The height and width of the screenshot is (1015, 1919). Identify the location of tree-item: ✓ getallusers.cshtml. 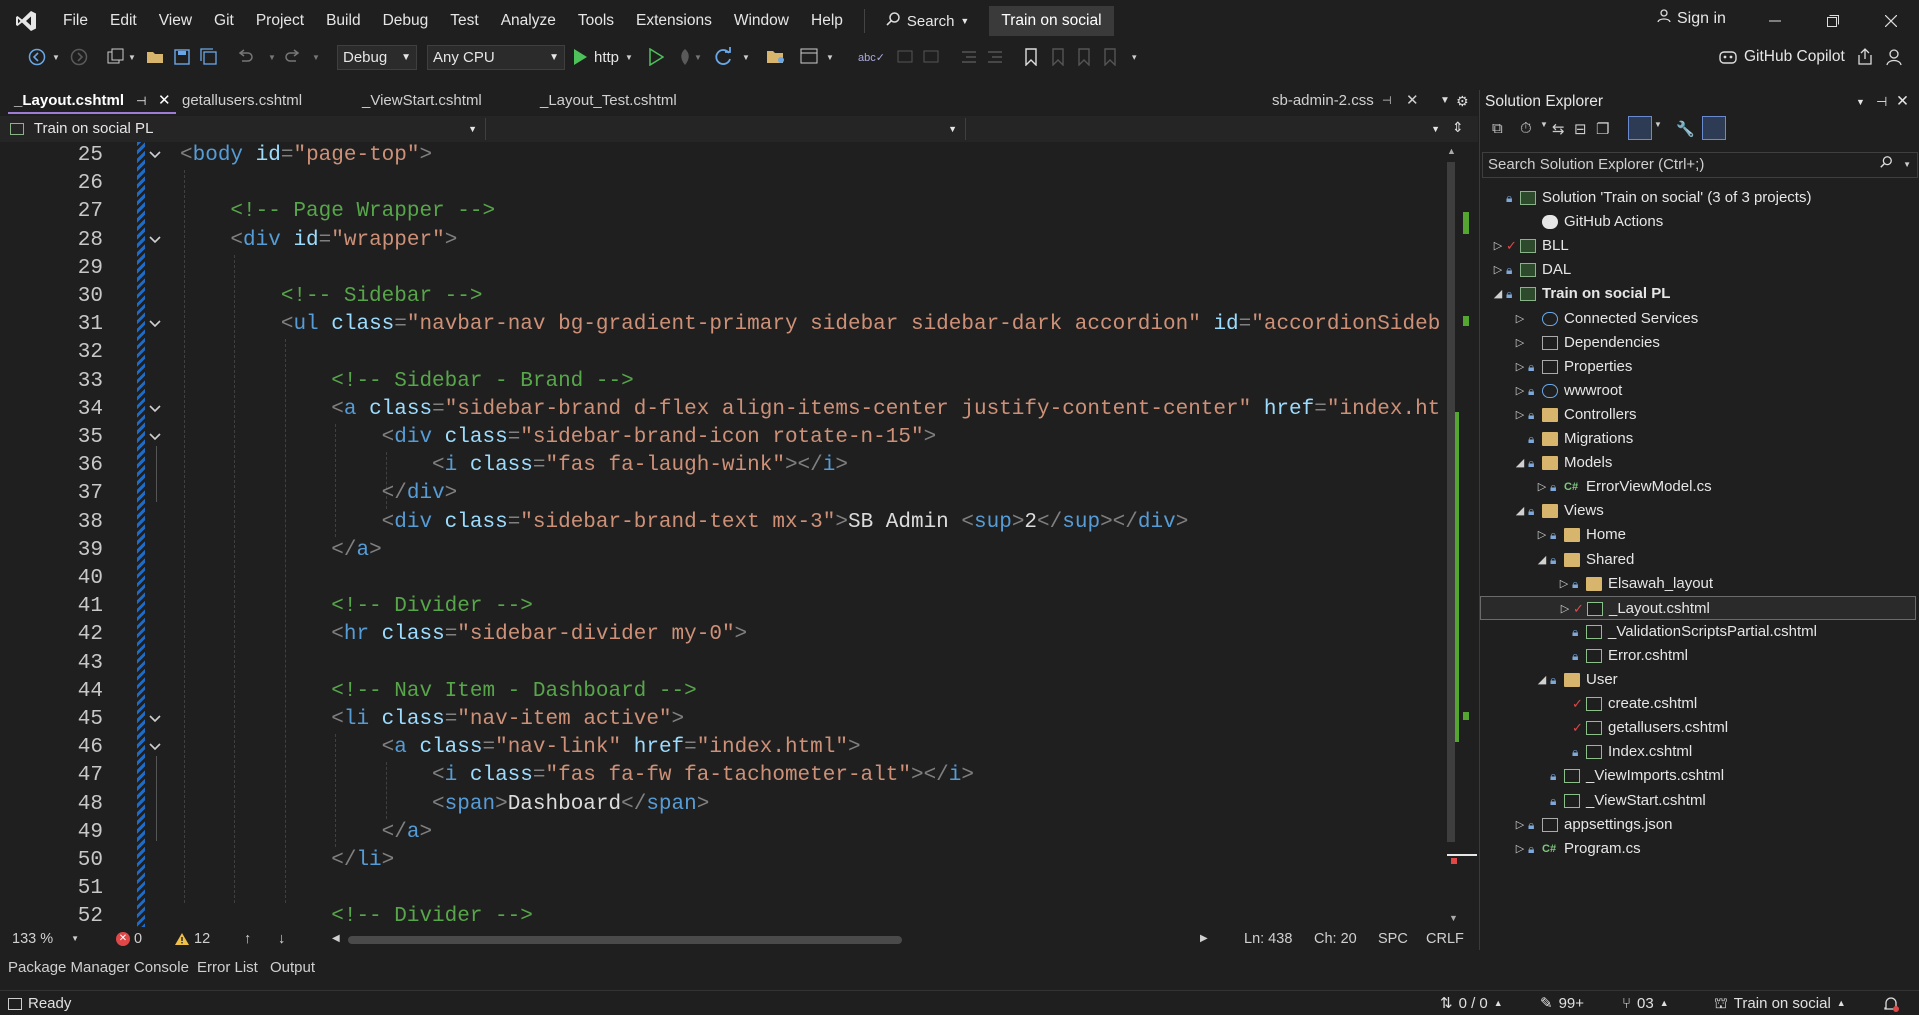
(1698, 728).